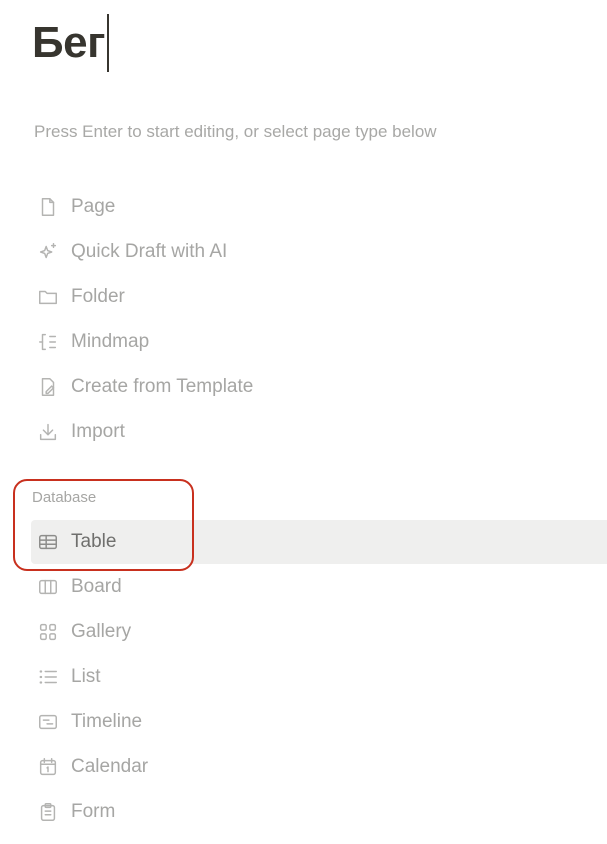 The height and width of the screenshot is (844, 607). I want to click on menu-item-gallery: Gallery, so click(319, 632).